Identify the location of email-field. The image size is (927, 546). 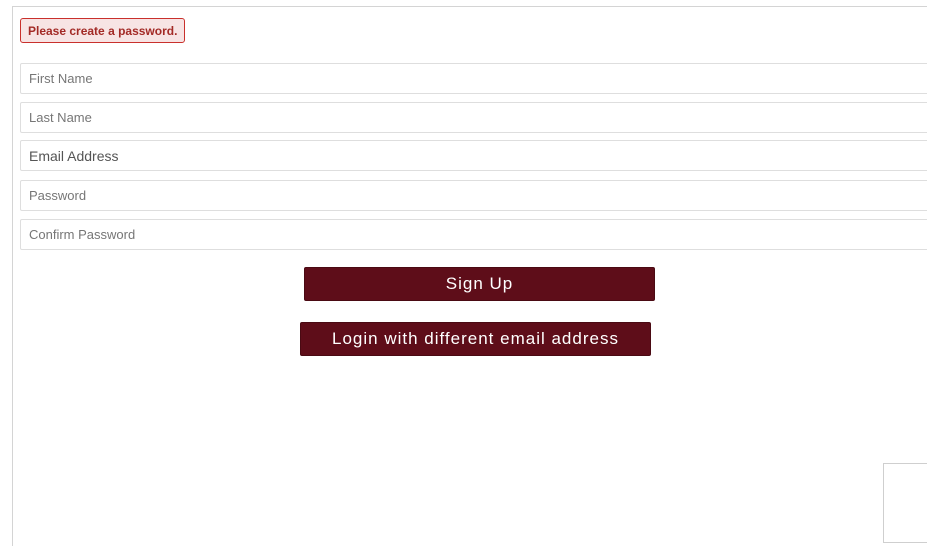
(473, 155).